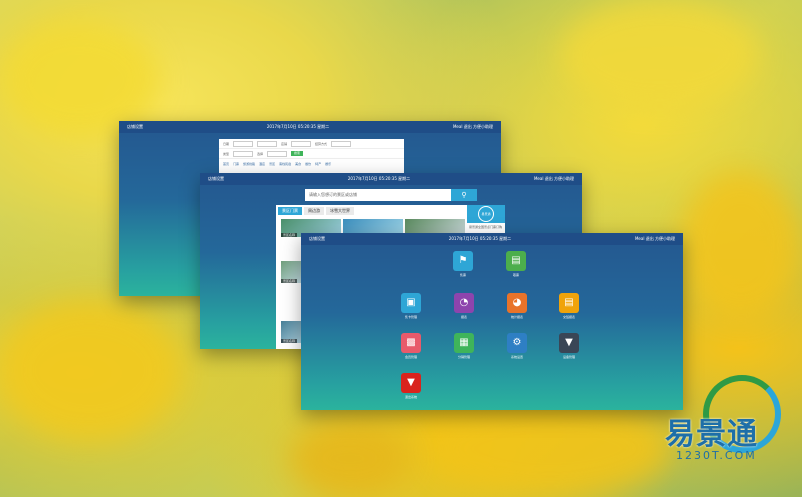 This screenshot has width=802, height=497. Describe the element at coordinates (462, 275) in the screenshot. I see `app-label: 售票` at that location.